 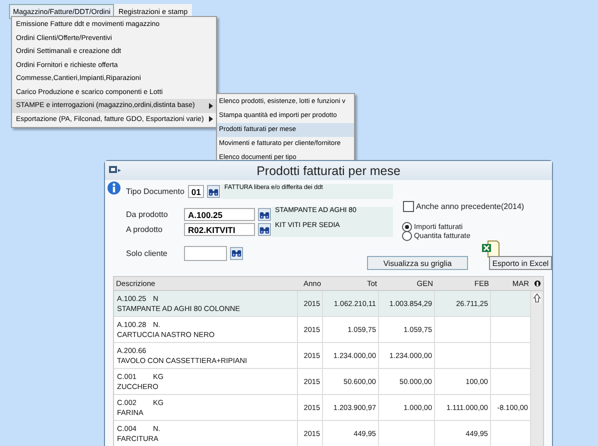 What do you see at coordinates (219, 229) in the screenshot?
I see `to-product-field: R02.KITVITI` at bounding box center [219, 229].